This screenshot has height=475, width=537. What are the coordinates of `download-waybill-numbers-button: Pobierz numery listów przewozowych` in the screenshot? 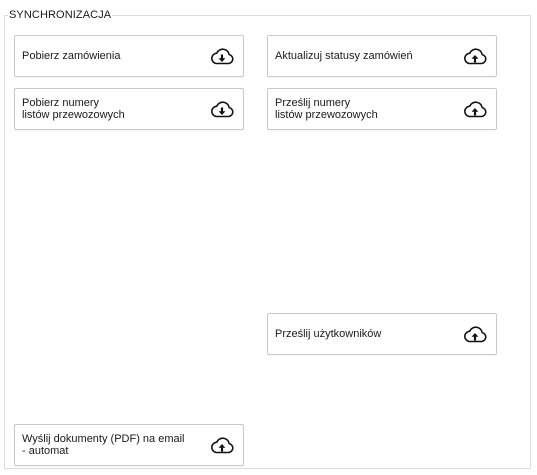 It's located at (129, 109).